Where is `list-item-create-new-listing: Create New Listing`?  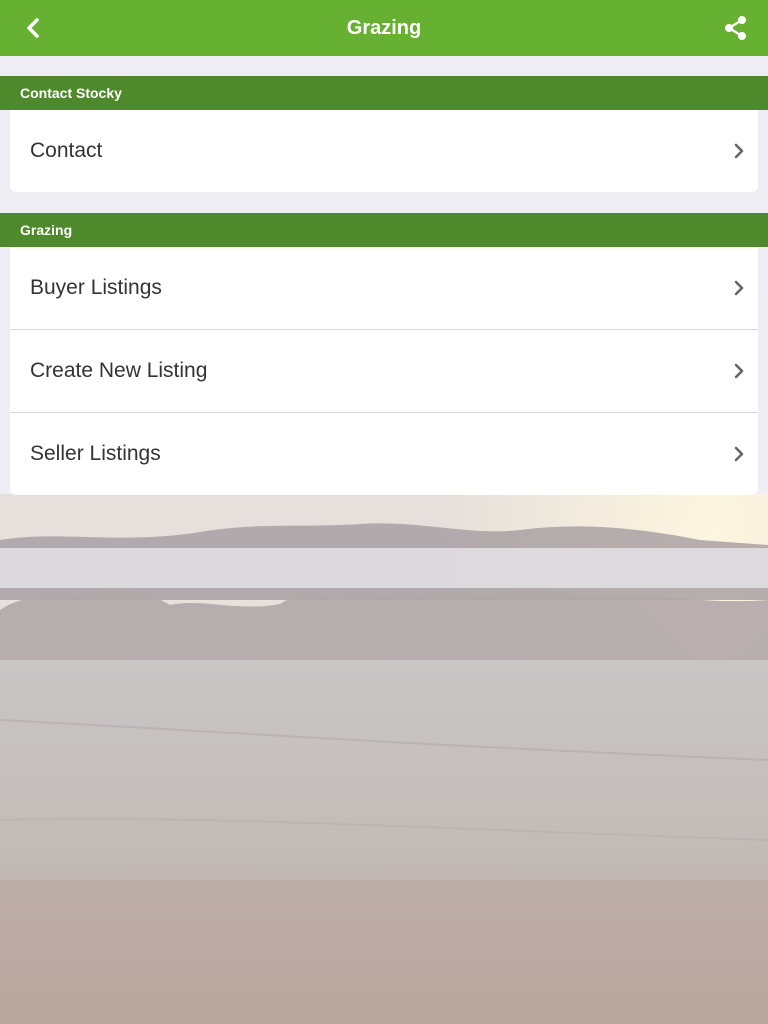
list-item-create-new-listing: Create New Listing is located at coordinates (384, 370).